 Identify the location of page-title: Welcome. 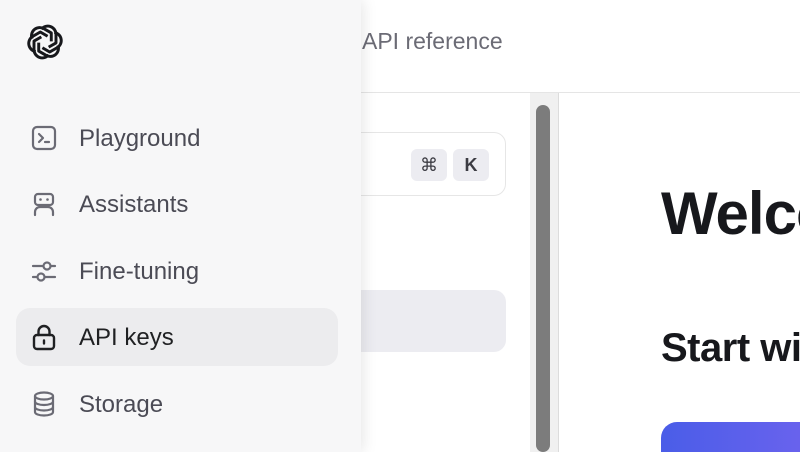
(730, 213).